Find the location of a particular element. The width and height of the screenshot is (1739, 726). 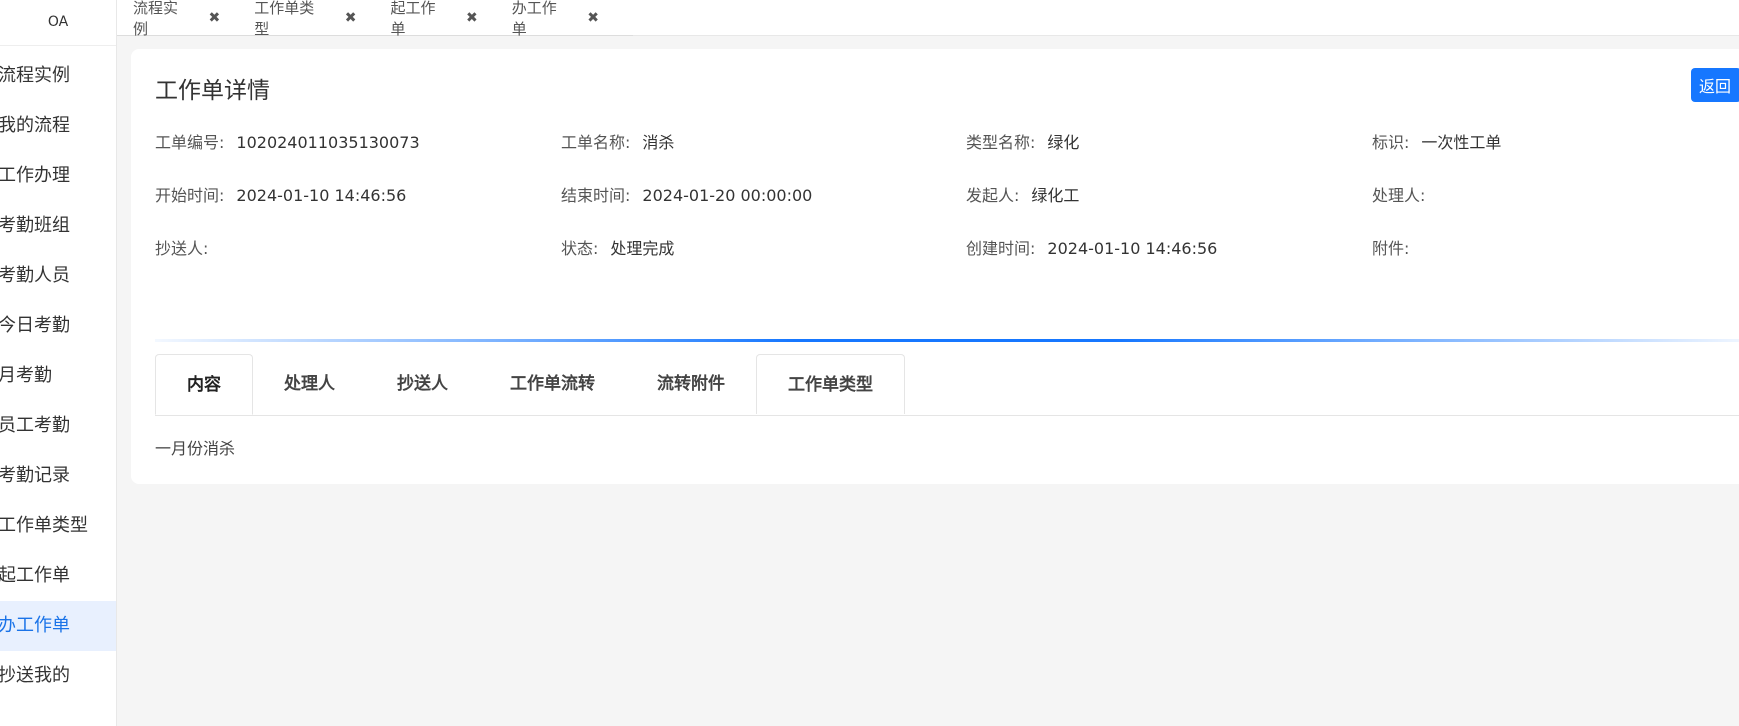

sidebar-item-label: 我的流程 is located at coordinates (35, 125).